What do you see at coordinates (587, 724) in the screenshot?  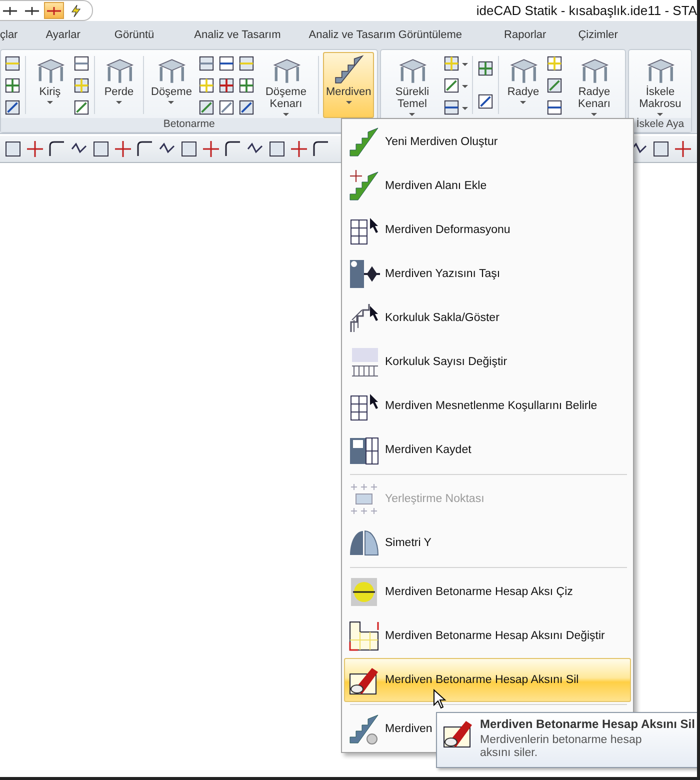 I see `tooltip-title: Merdiven Betonarme Hesap Aksını Sil` at bounding box center [587, 724].